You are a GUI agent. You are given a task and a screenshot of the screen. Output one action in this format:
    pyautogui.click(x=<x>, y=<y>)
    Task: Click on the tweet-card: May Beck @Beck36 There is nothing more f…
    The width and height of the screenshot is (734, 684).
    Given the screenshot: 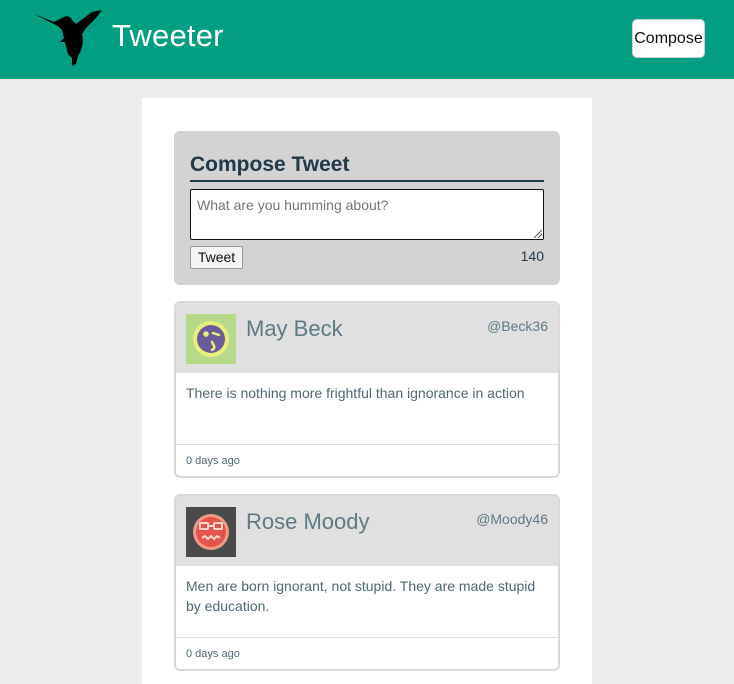 What is the action you would take?
    pyautogui.click(x=367, y=389)
    